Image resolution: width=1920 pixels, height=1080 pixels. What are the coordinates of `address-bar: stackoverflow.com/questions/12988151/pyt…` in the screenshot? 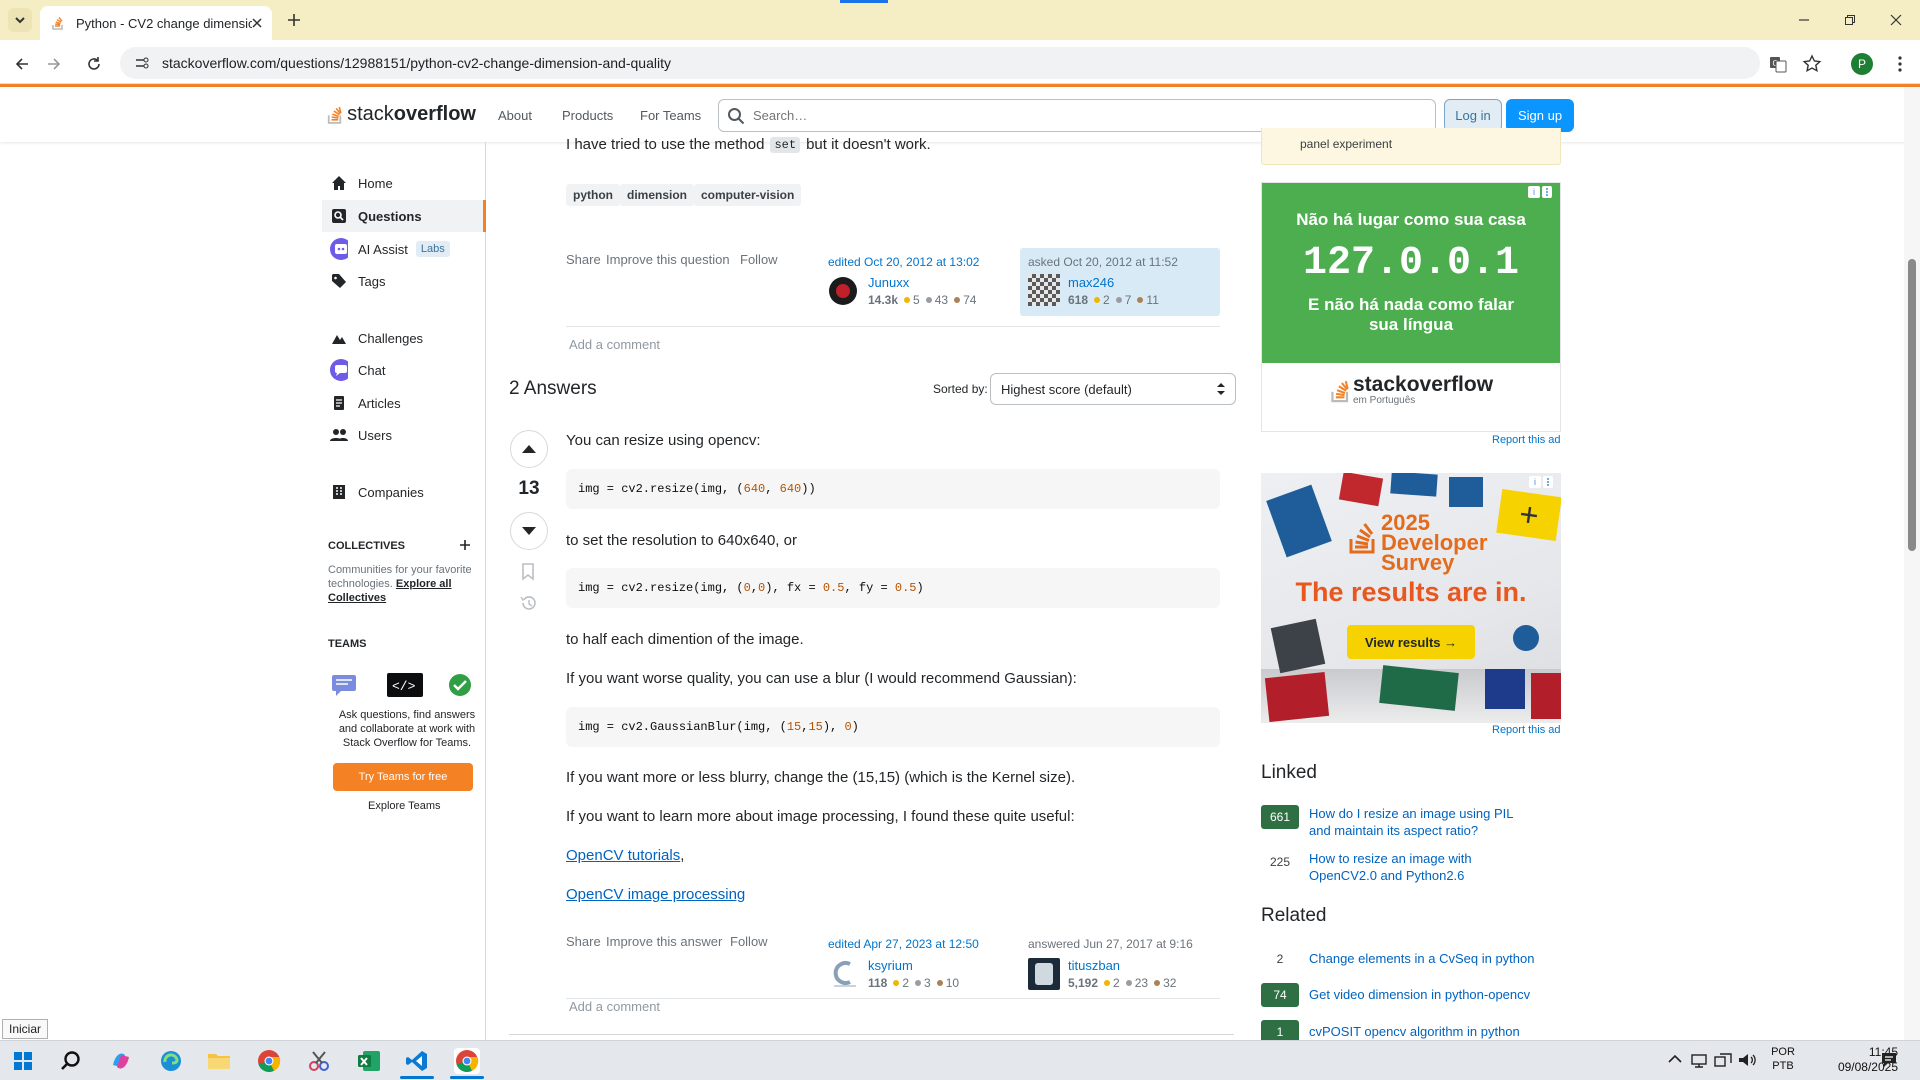 It's located at (940, 63).